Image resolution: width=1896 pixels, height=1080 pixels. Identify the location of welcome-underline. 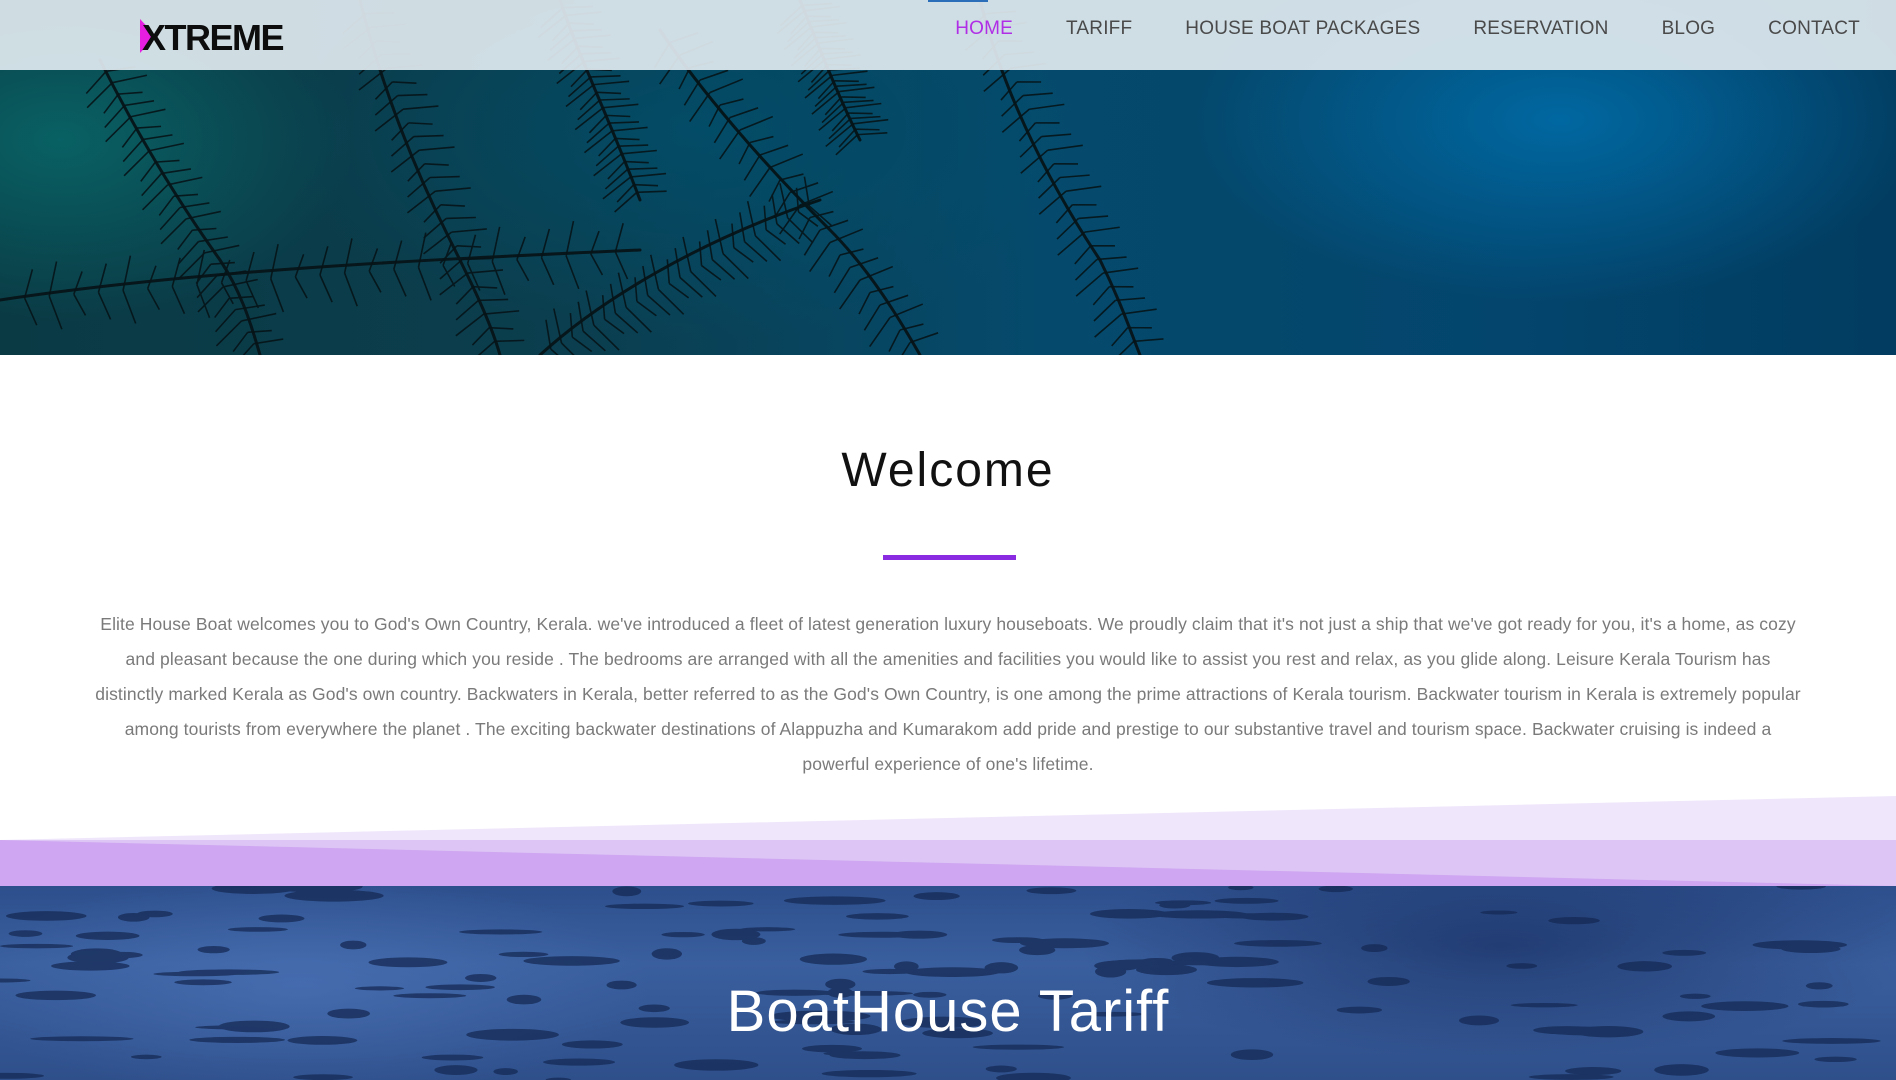
(949, 557).